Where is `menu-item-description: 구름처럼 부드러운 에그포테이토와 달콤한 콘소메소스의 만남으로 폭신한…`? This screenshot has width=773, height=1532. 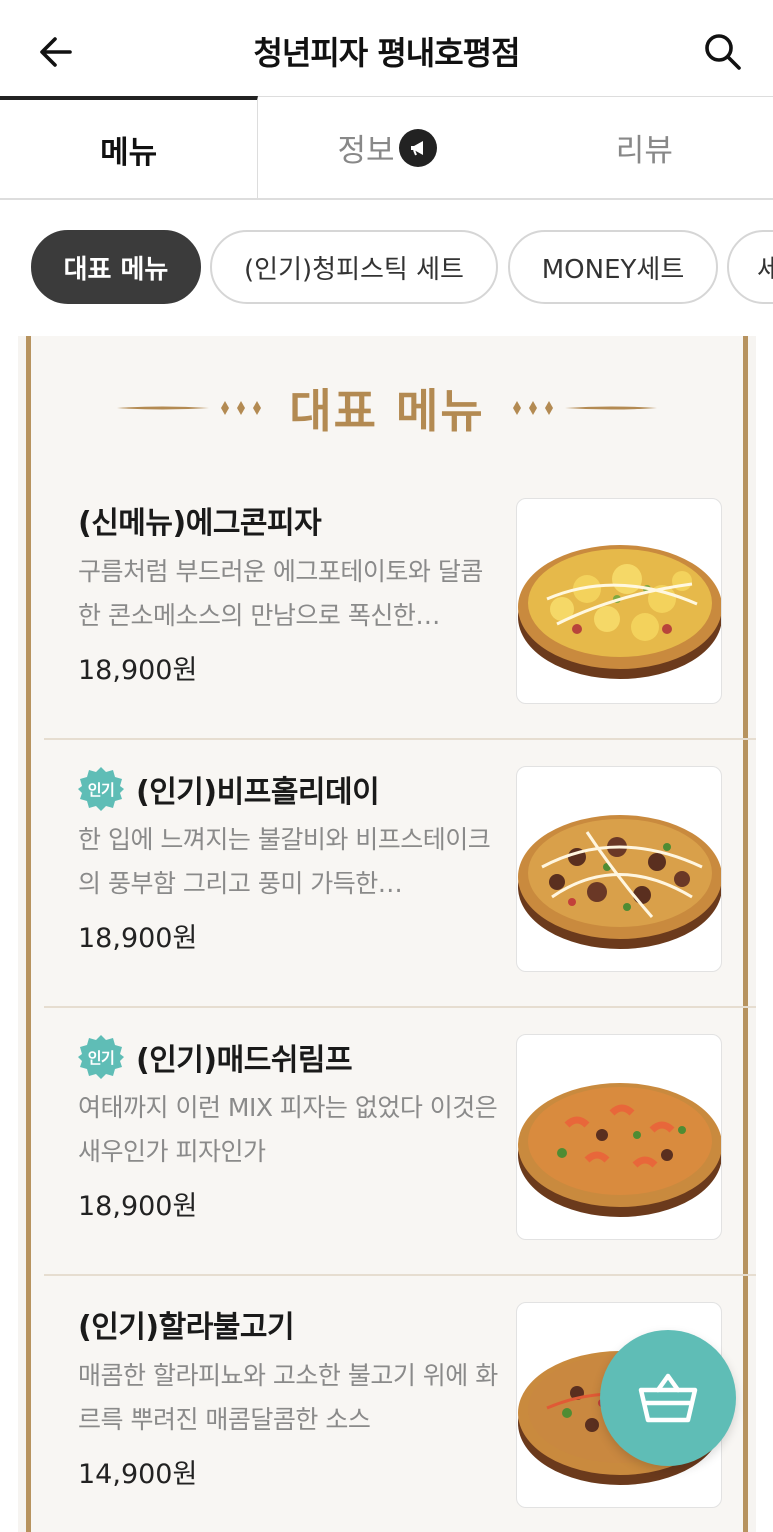 menu-item-description: 구름처럼 부드러운 에그포테이토와 달콤한 콘소메소스의 만남으로 폭신한… is located at coordinates (280, 593).